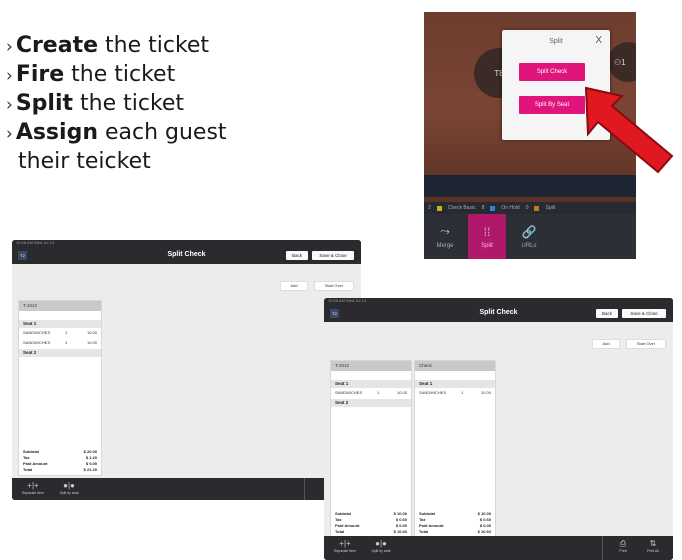  I want to click on modal-title: Split, so click(556, 41).